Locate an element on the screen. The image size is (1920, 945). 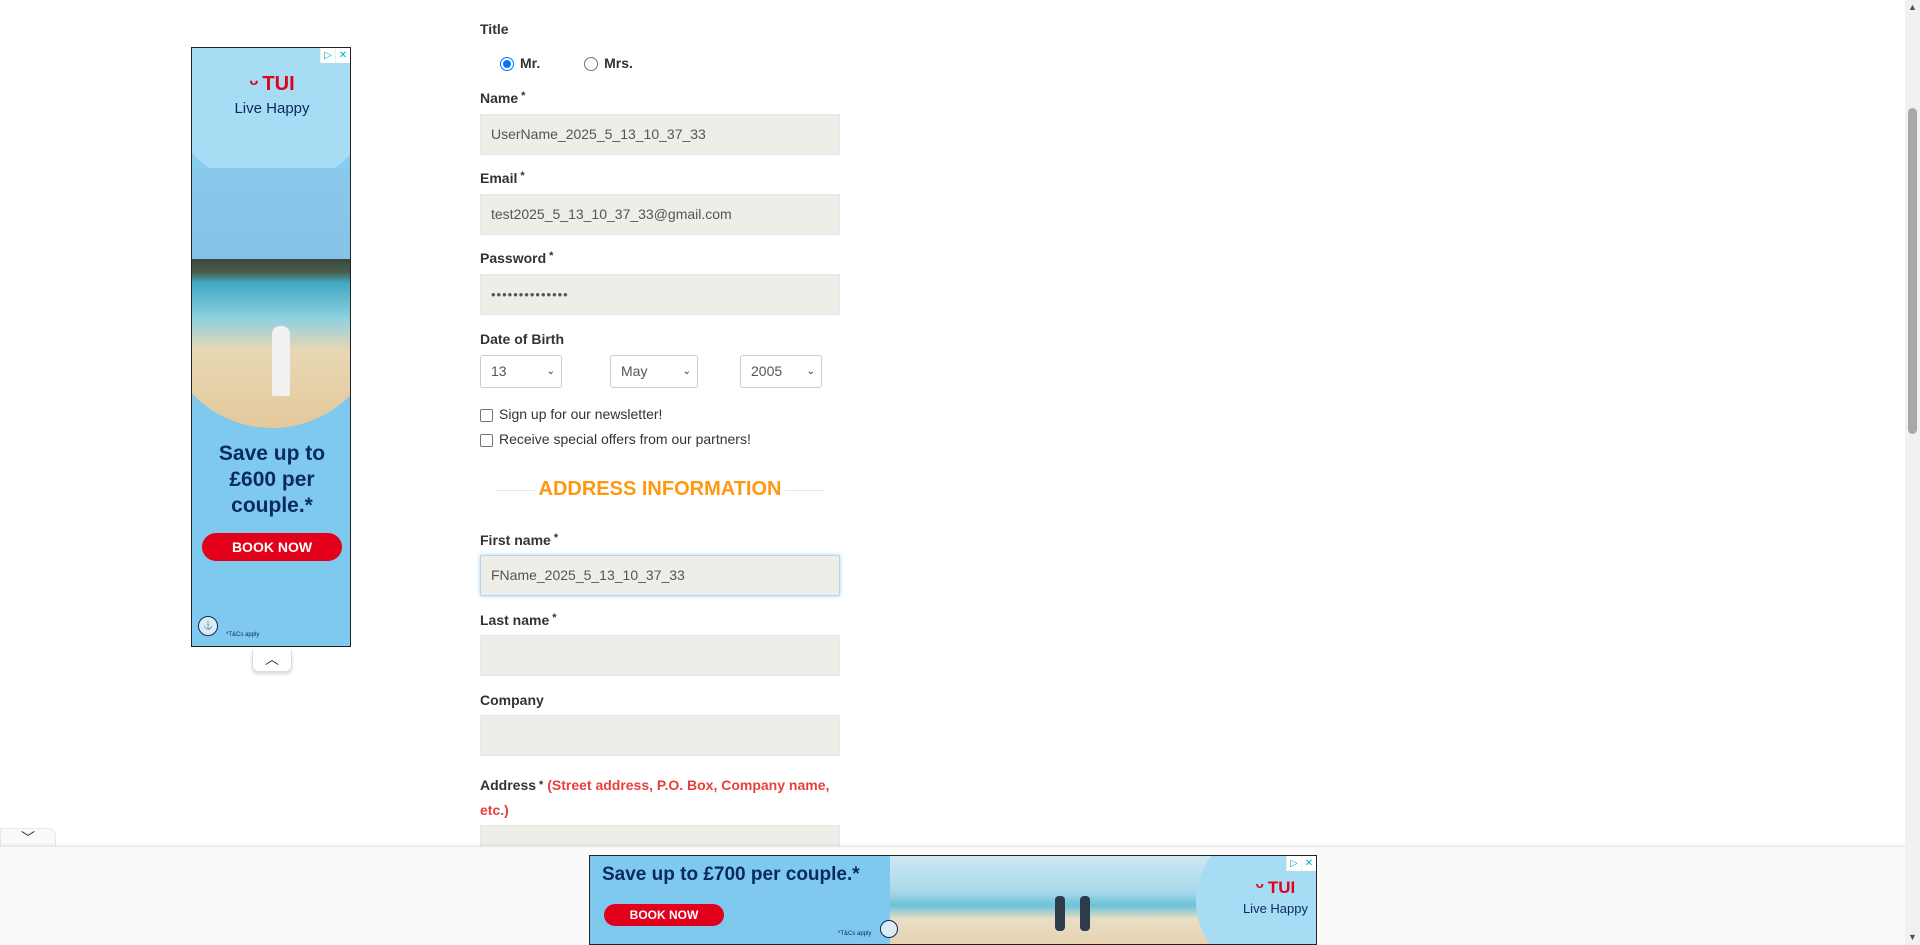
address-section-title: ADDRESS INFORMATION is located at coordinates (660, 489).